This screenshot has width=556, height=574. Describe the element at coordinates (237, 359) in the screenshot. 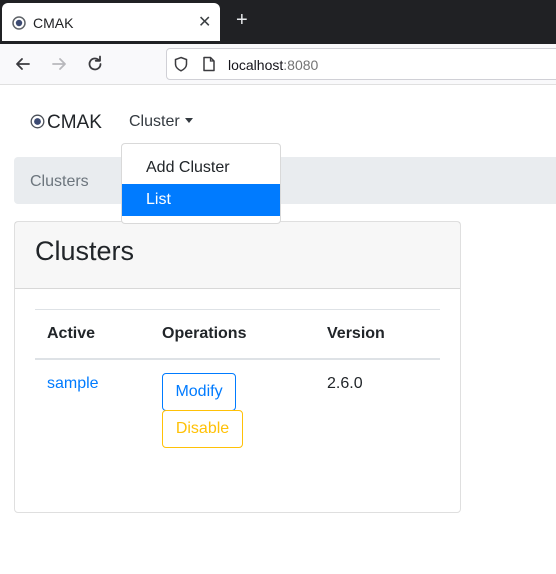

I see `table-header-divider` at that location.